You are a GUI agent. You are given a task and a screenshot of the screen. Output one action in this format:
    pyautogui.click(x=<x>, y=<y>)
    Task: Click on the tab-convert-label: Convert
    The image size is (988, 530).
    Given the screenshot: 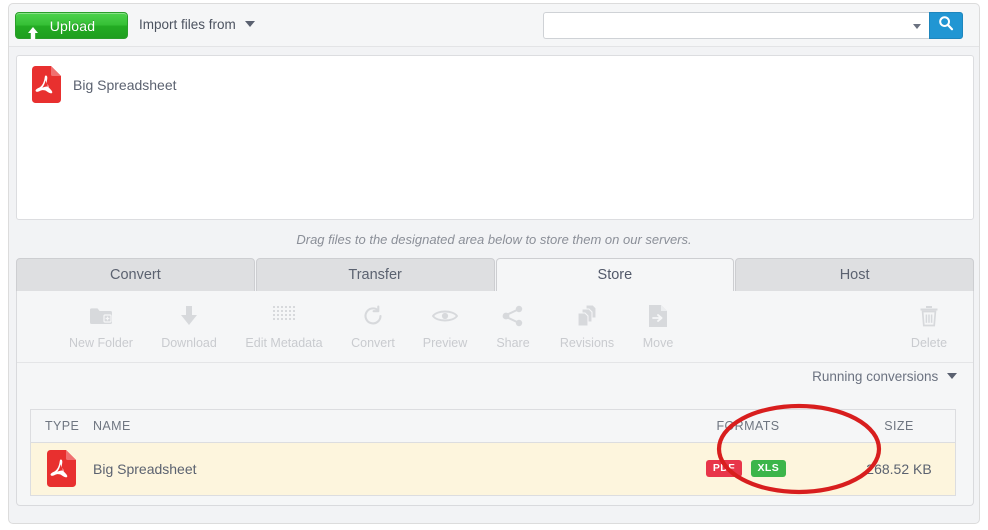 What is the action you would take?
    pyautogui.click(x=135, y=275)
    